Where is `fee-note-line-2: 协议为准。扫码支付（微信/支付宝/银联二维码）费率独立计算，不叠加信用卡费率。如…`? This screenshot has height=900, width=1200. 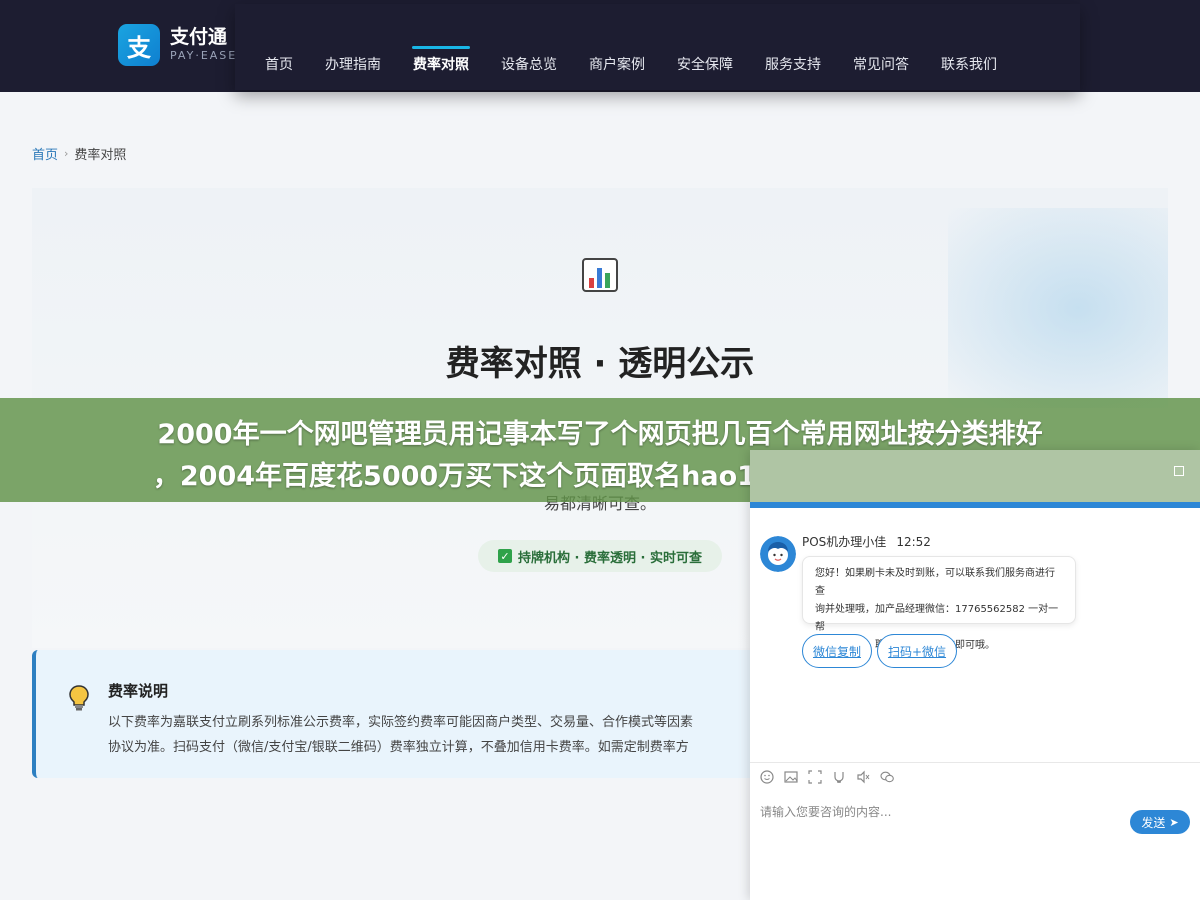 fee-note-line-2: 协议为准。扫码支付（微信/支付宝/银联二维码）费率独立计算，不叠加信用卡费率。如… is located at coordinates (398, 747).